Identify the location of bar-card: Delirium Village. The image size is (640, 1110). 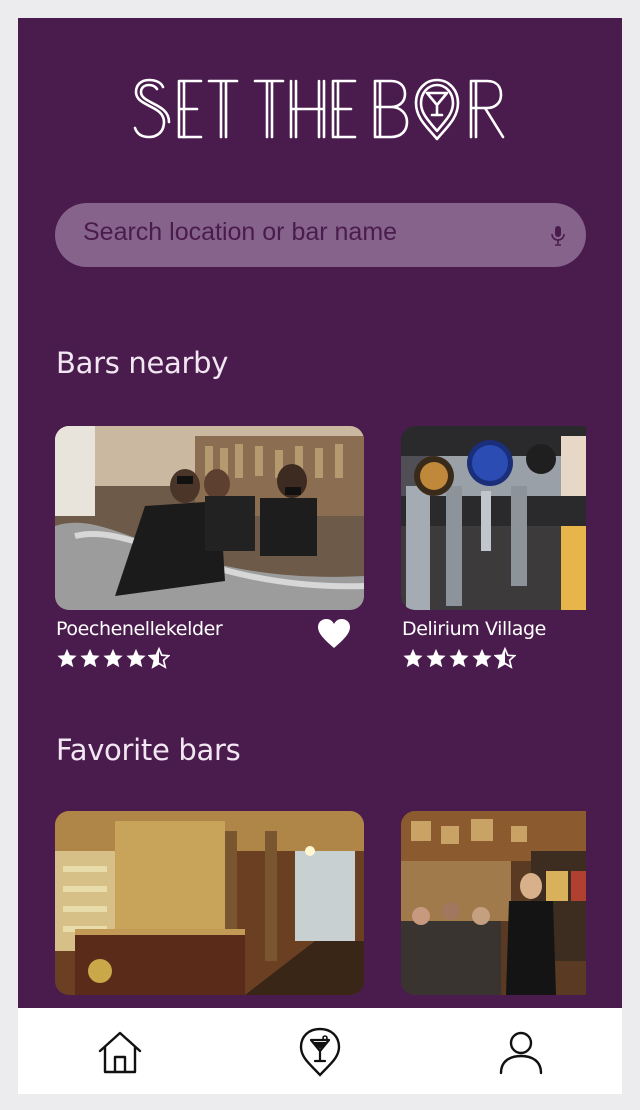
(493, 556).